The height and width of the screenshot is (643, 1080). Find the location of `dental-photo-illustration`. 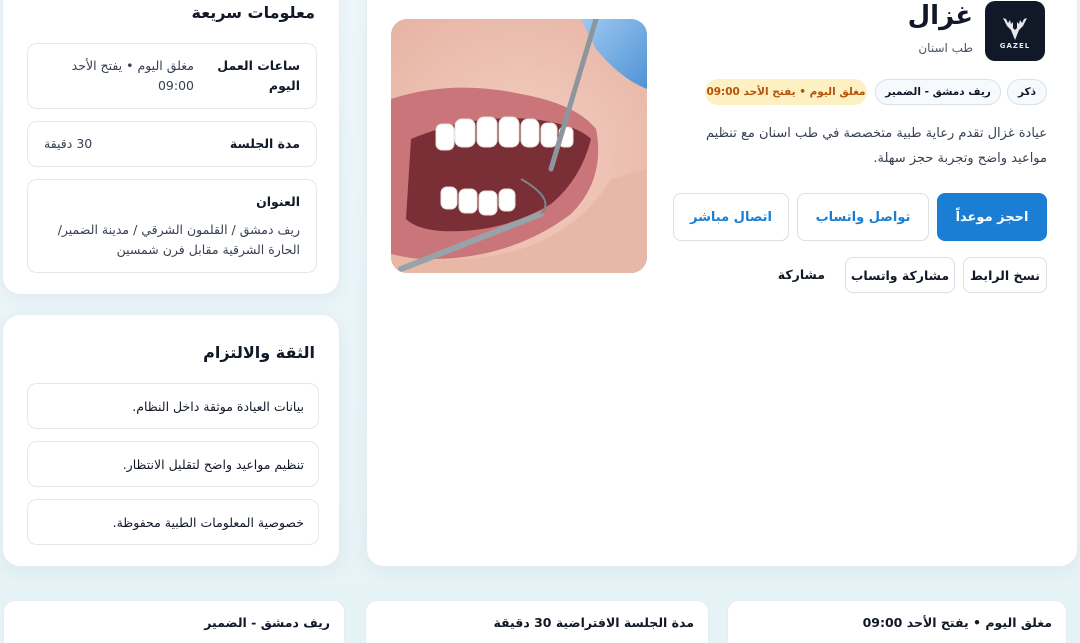

dental-photo-illustration is located at coordinates (519, 146).